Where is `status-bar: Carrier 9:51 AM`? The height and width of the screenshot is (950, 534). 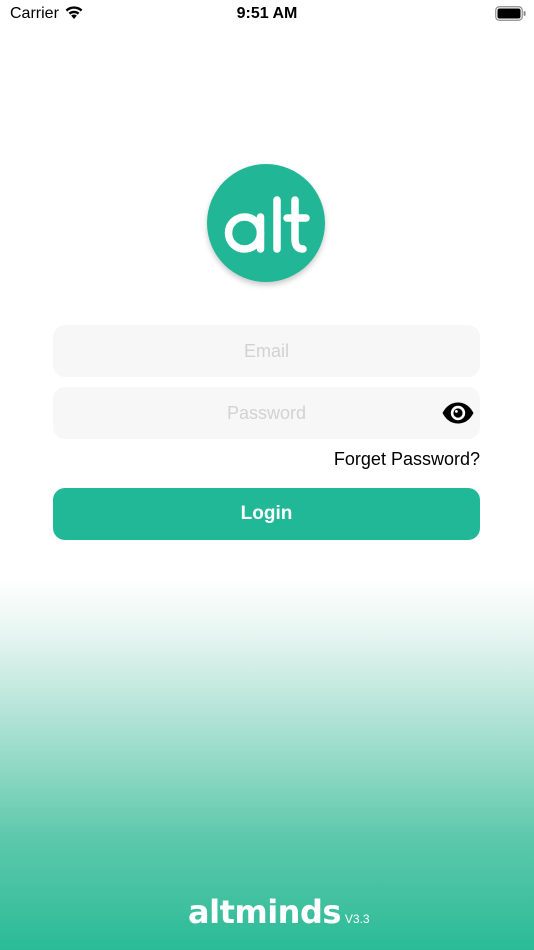 status-bar: Carrier 9:51 AM is located at coordinates (267, 15).